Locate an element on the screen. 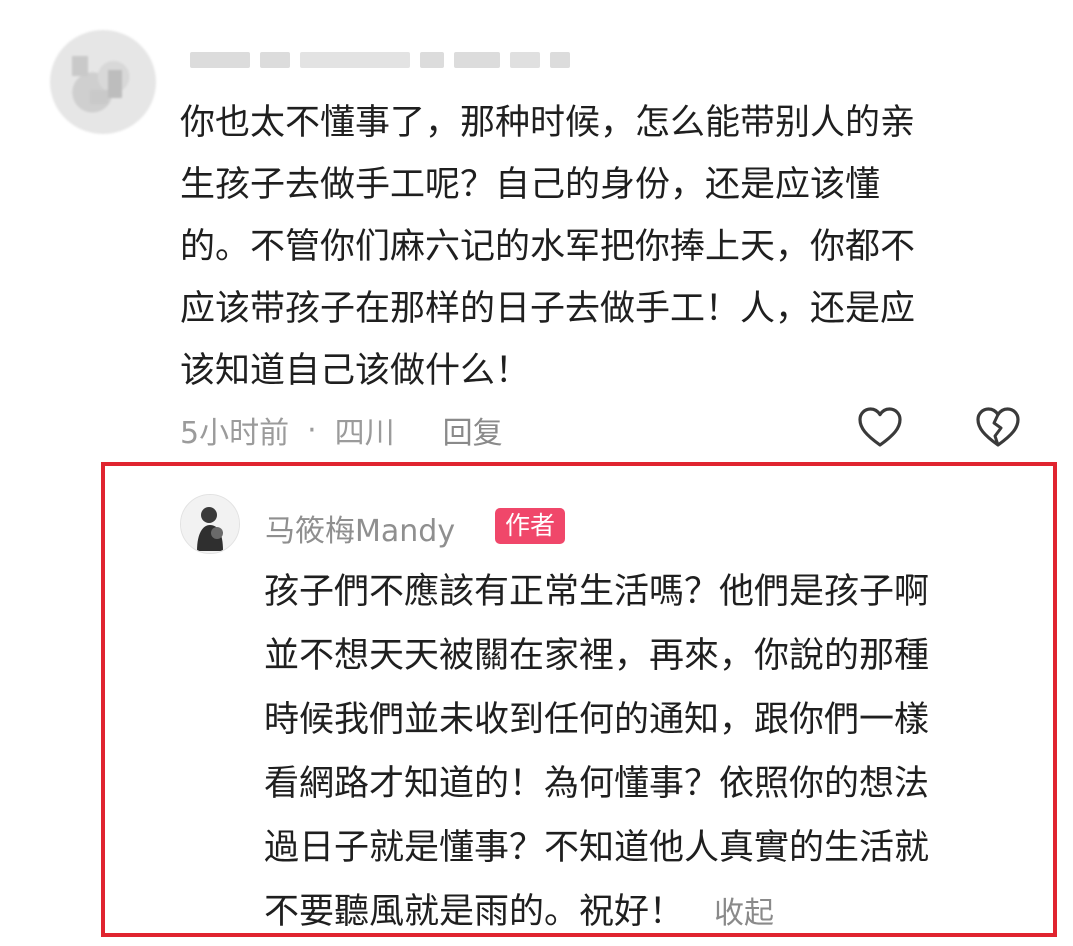 Image resolution: width=1073 pixels, height=946 pixels. commenter-username-blurred is located at coordinates (380, 61).